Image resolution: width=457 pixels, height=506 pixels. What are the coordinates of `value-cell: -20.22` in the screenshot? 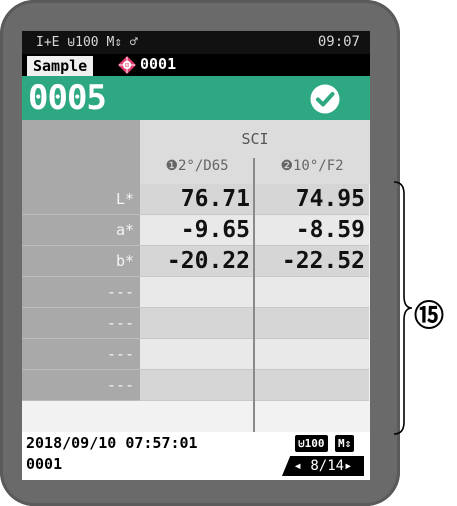 It's located at (197, 261).